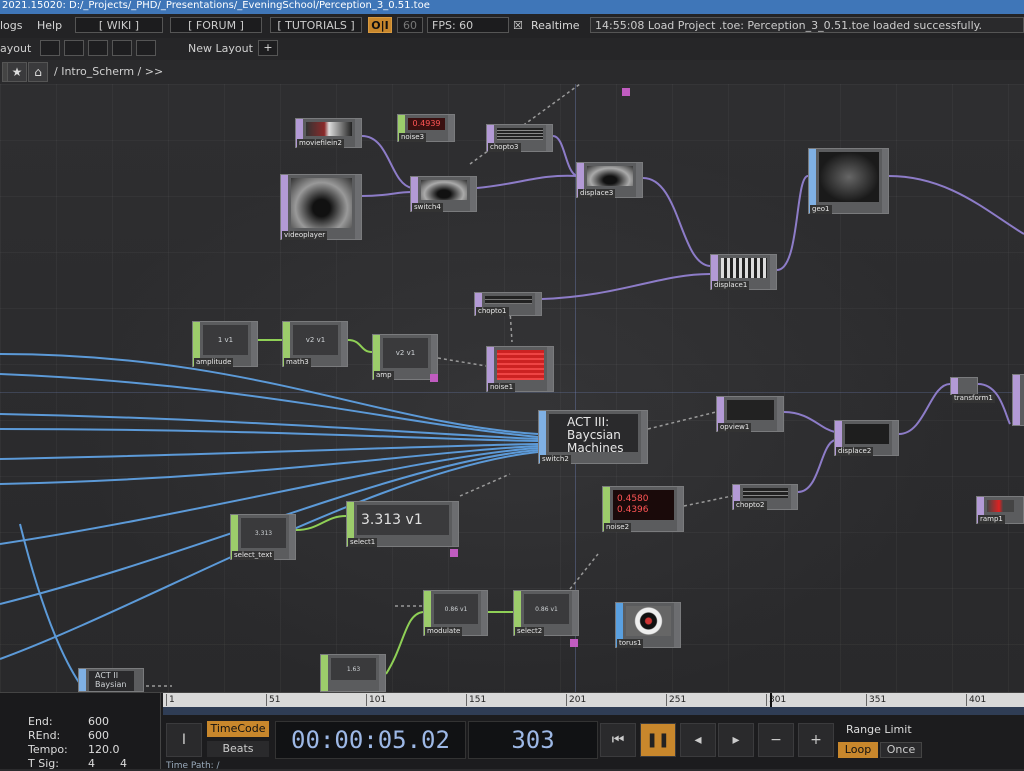 Image resolution: width=1024 pixels, height=771 pixels. What do you see at coordinates (91, 764) in the screenshot?
I see `tsig-value: 4` at bounding box center [91, 764].